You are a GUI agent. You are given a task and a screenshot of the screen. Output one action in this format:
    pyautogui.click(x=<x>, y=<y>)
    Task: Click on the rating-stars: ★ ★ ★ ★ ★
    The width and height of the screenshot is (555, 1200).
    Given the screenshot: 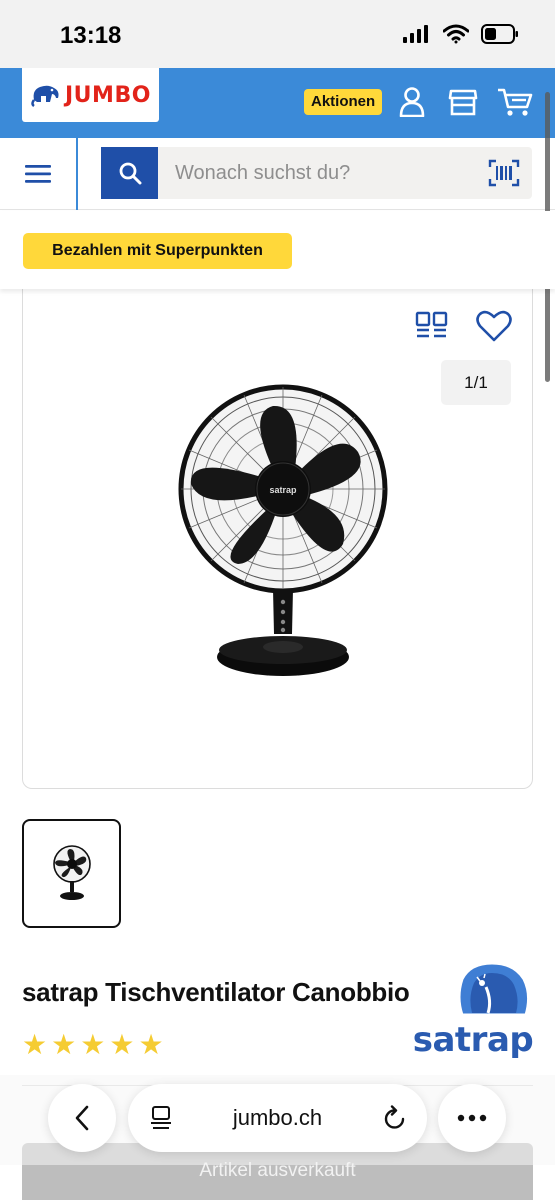 What is the action you would take?
    pyautogui.click(x=93, y=1045)
    